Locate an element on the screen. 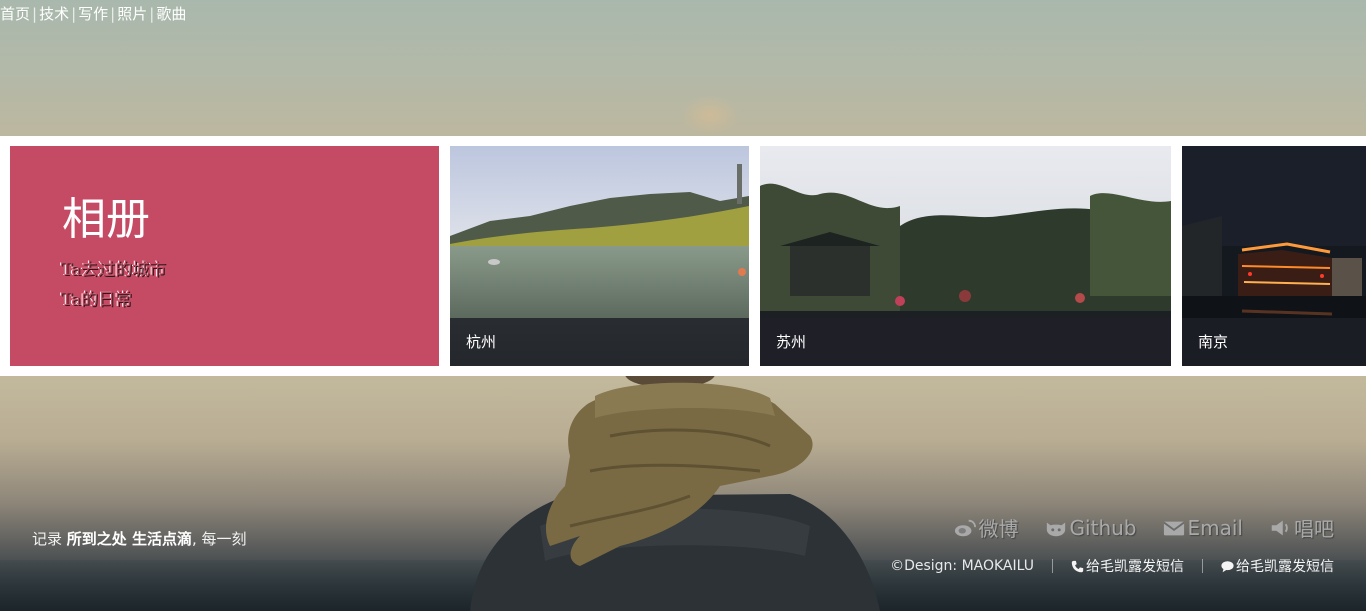 The width and height of the screenshot is (1366, 611). album-card-suzhou: 苏州 is located at coordinates (965, 256).